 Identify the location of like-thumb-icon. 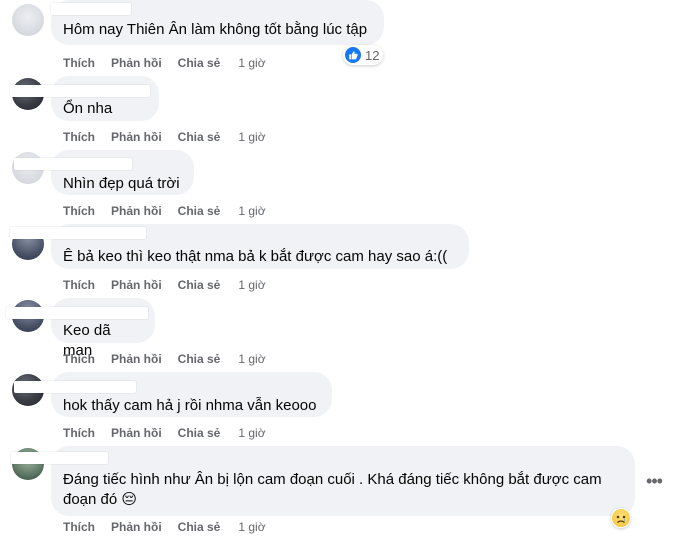
(353, 55).